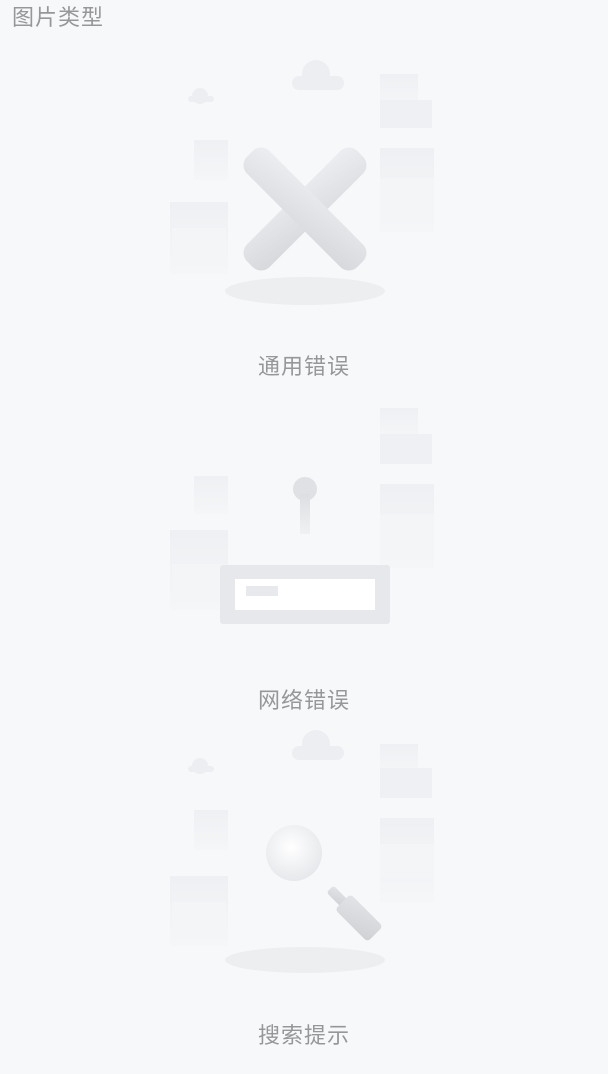  What do you see at coordinates (58, 18) in the screenshot?
I see `section-title: 图片类型` at bounding box center [58, 18].